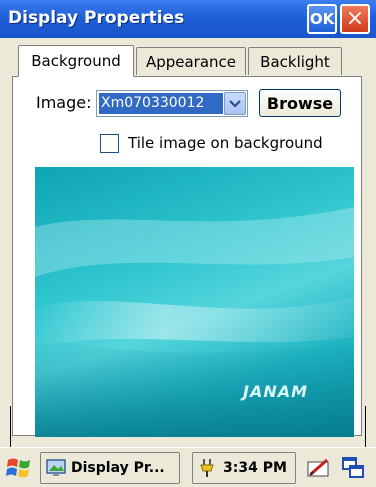 This screenshot has height=487, width=376. What do you see at coordinates (56, 467) in the screenshot?
I see `display-properties-icon` at bounding box center [56, 467].